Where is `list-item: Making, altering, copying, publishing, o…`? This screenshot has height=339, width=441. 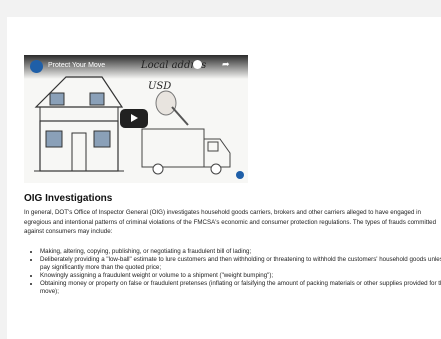
list-item: Making, altering, copying, publishing, o… is located at coordinates (240, 252).